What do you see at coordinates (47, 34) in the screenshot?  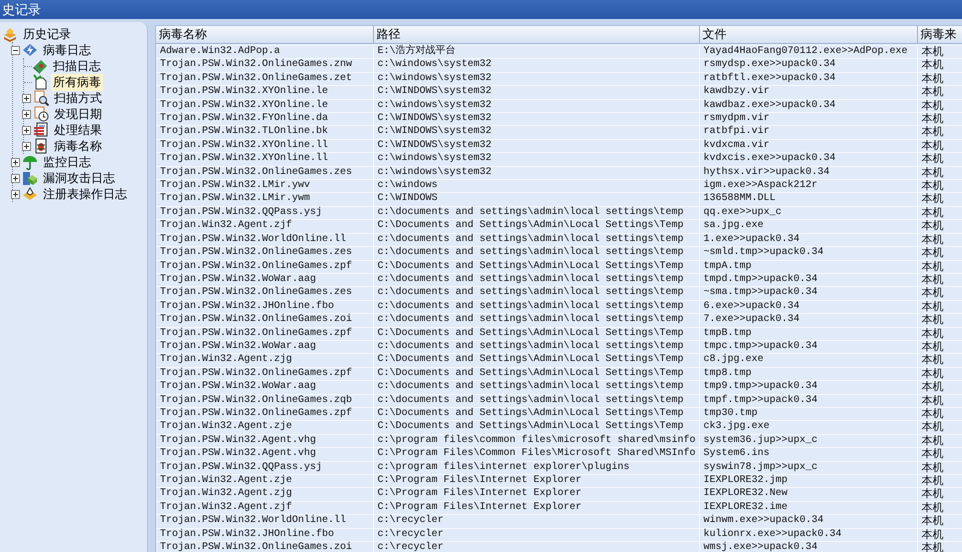 I see `tree-item: 历史记录` at bounding box center [47, 34].